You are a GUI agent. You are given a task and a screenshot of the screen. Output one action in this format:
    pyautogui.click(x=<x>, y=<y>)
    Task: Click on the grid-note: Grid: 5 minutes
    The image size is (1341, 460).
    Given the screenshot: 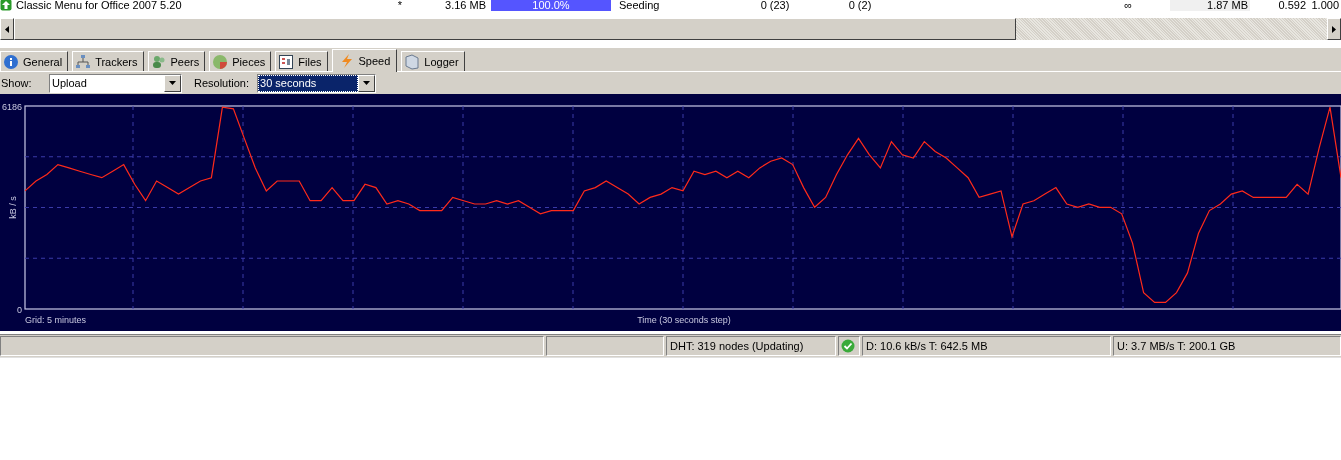 What is the action you would take?
    pyautogui.click(x=56, y=320)
    